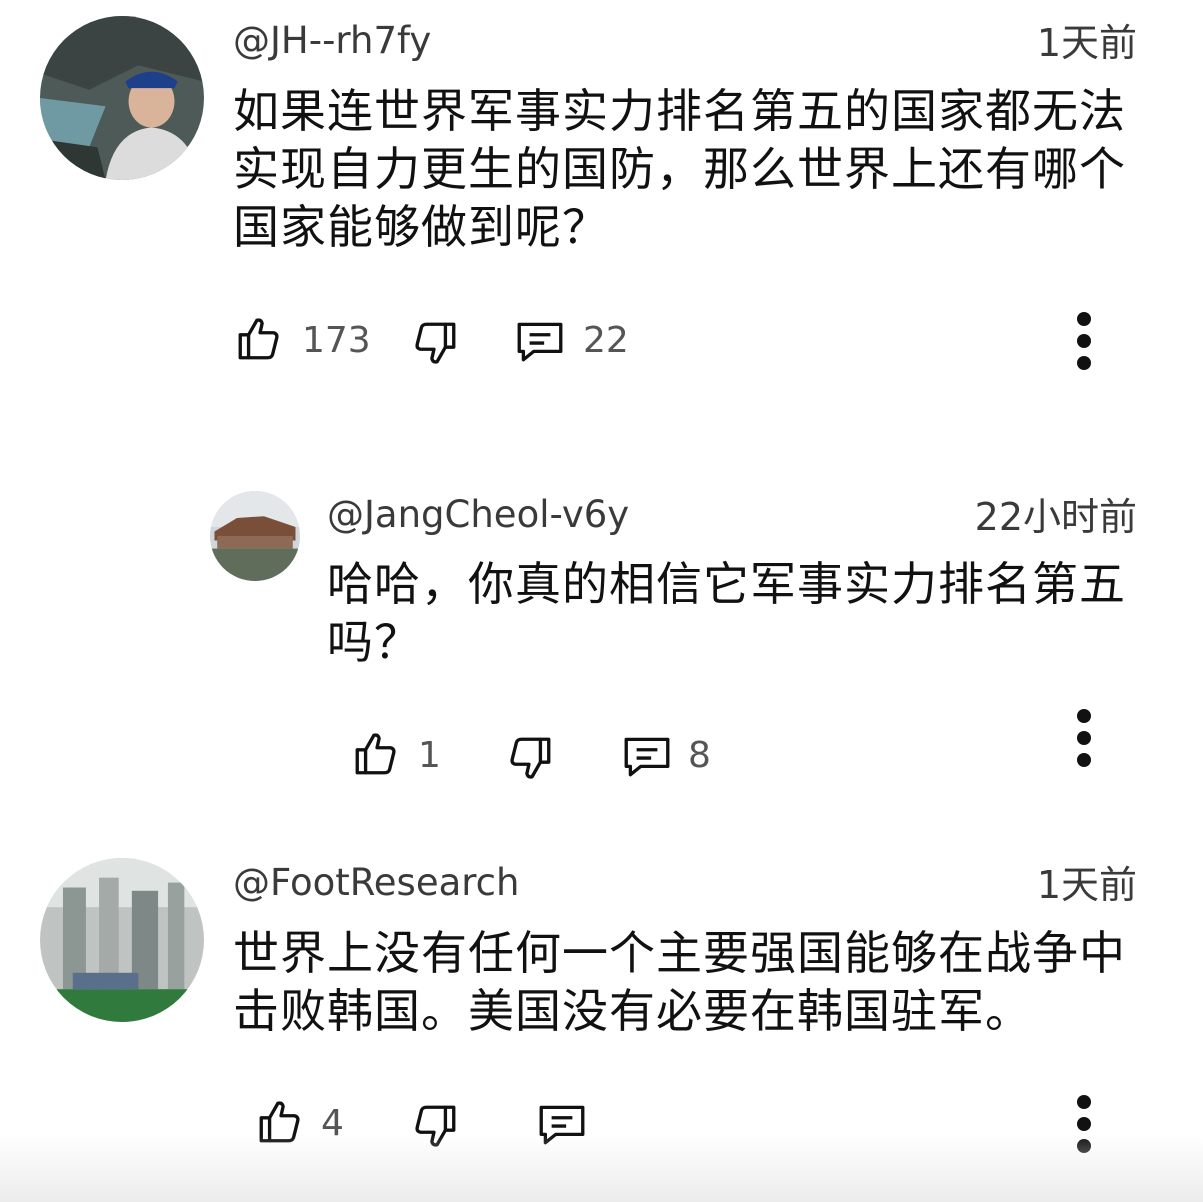  Describe the element at coordinates (679, 953) in the screenshot. I see `comment-text-line: 世界上没有任何一个主要强国能够在战争中` at that location.